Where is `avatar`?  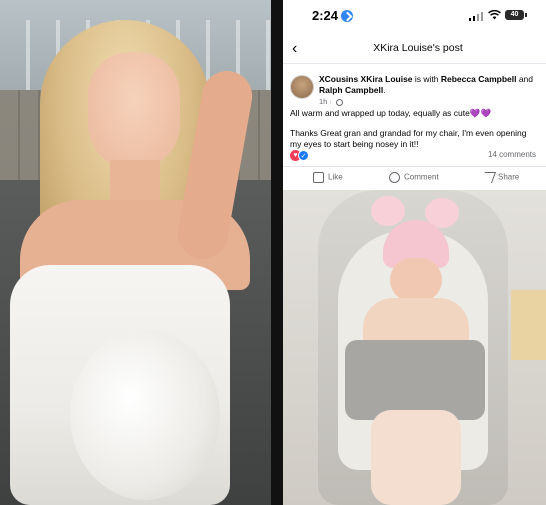 avatar is located at coordinates (302, 87).